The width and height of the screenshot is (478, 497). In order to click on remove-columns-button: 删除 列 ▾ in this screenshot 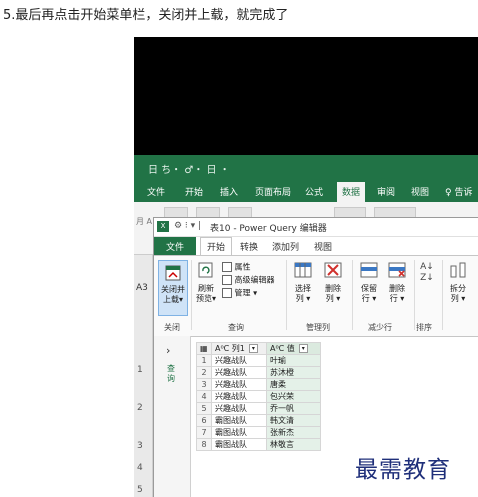, I will do `click(333, 287)`.